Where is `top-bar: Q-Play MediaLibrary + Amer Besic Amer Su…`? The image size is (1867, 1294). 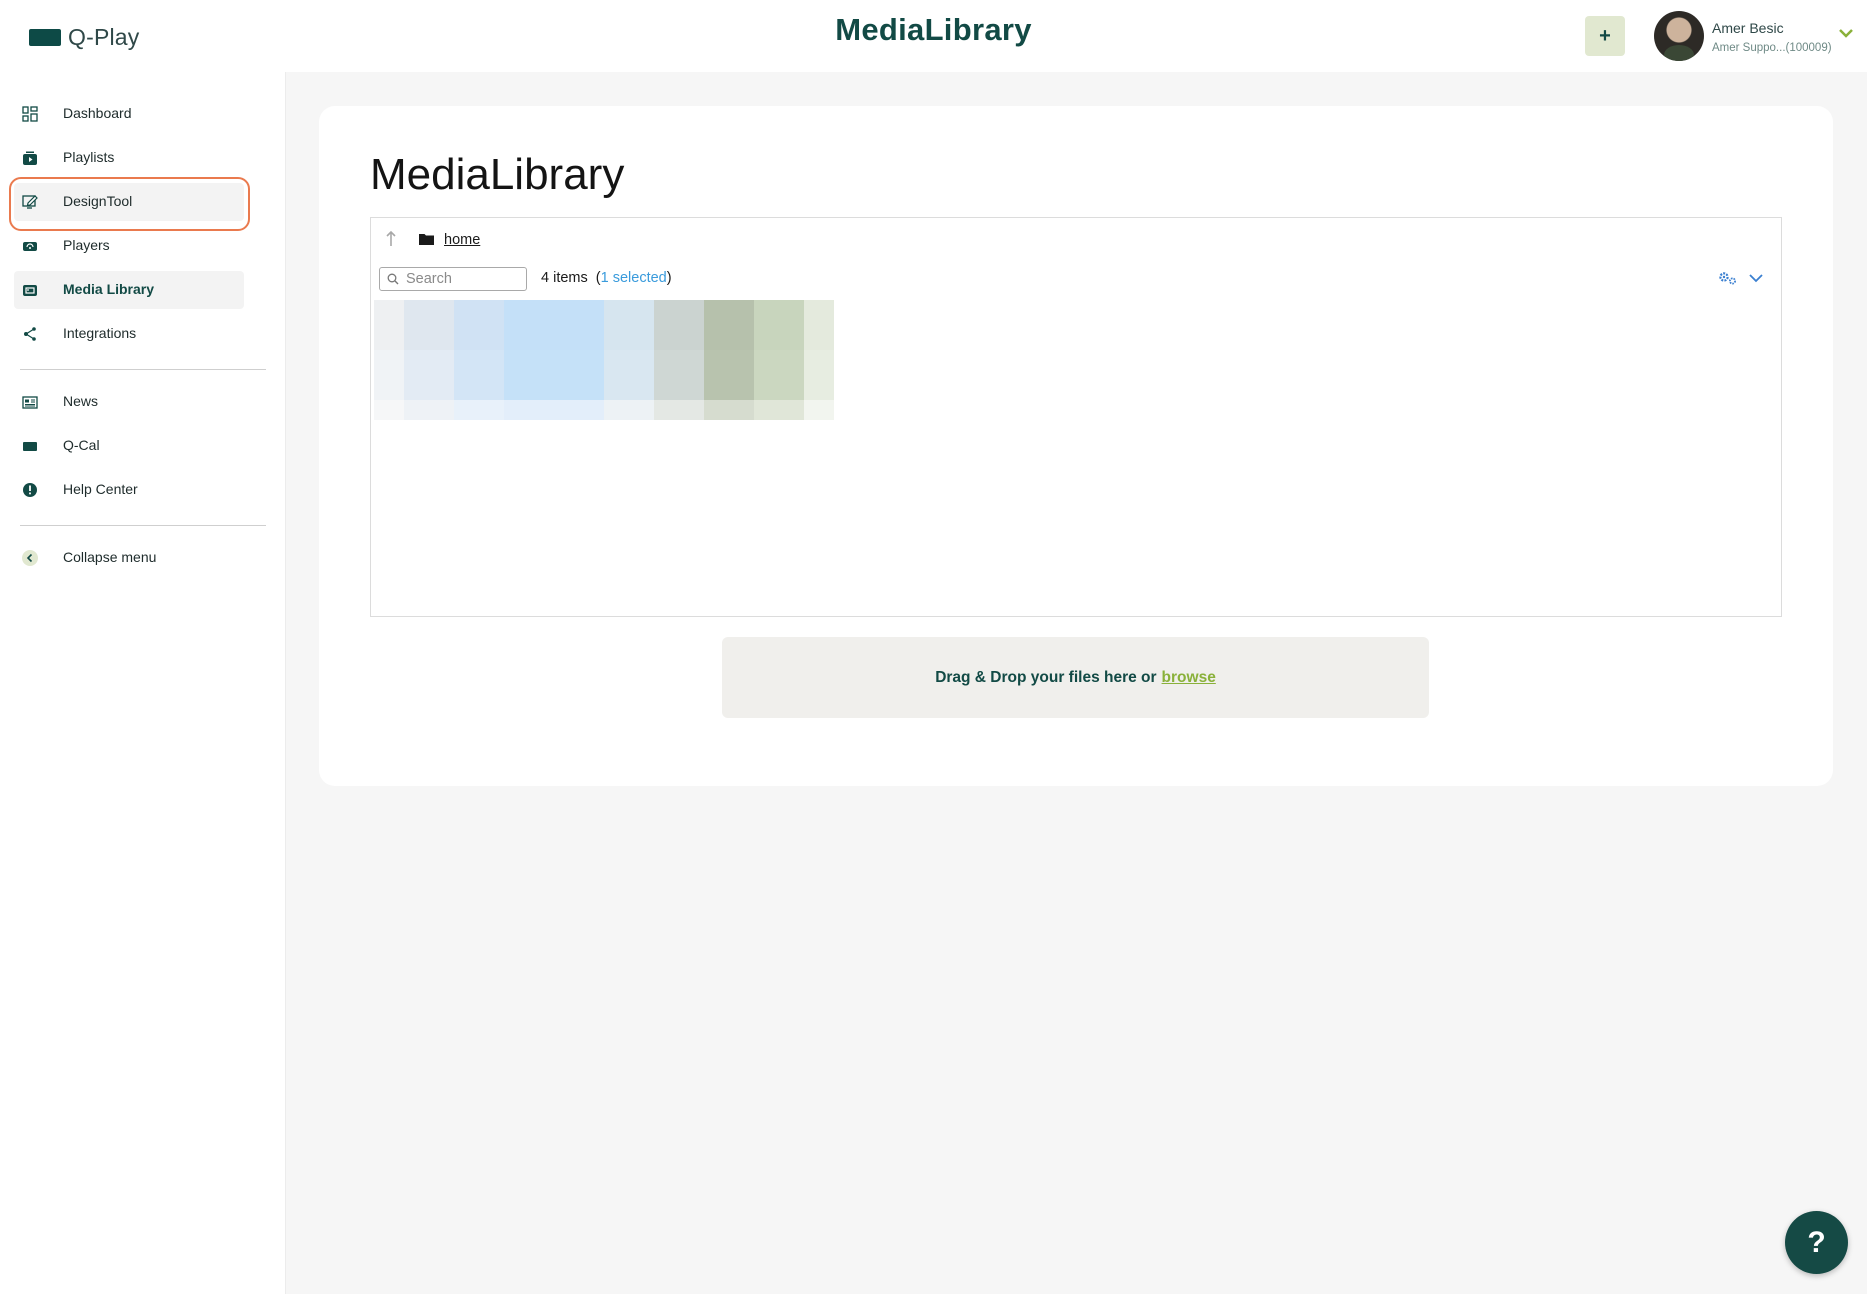 top-bar: Q-Play MediaLibrary + Amer Besic Amer Su… is located at coordinates (933, 36).